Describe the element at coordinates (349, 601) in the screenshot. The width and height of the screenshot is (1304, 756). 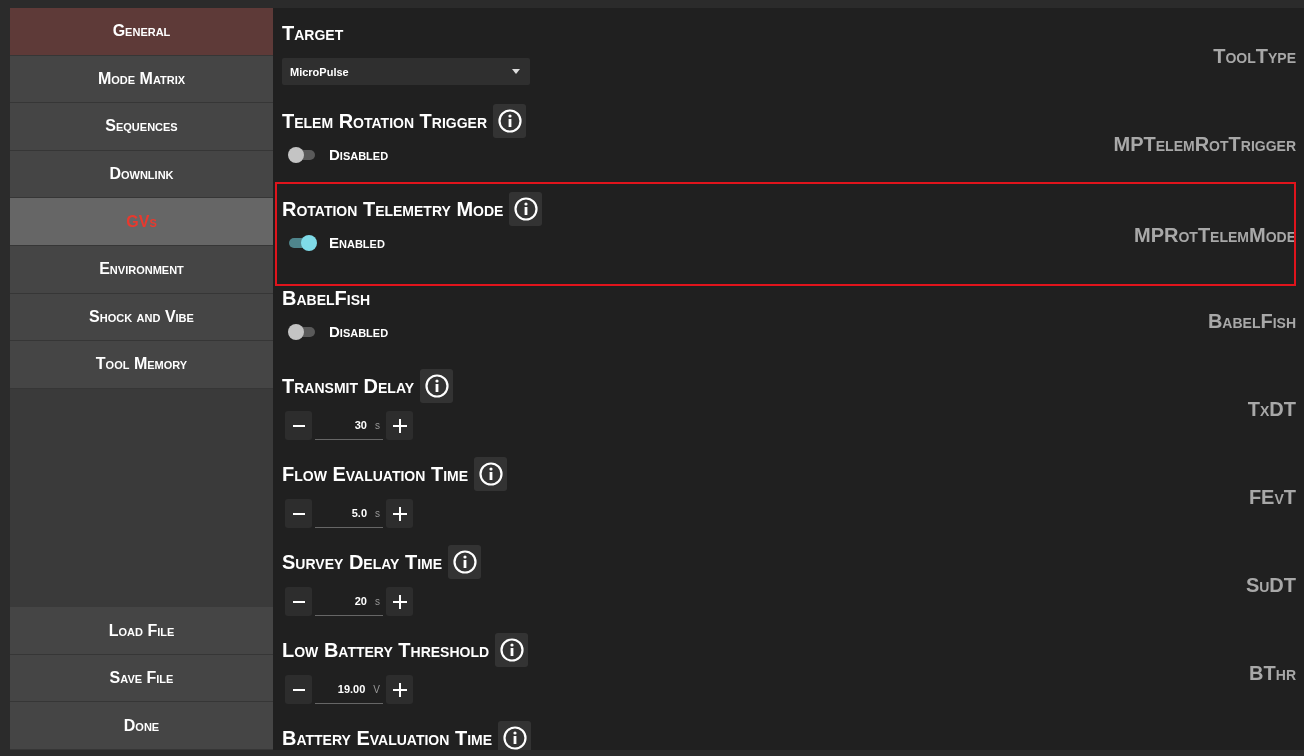
I see `number-field: 20 s` at that location.